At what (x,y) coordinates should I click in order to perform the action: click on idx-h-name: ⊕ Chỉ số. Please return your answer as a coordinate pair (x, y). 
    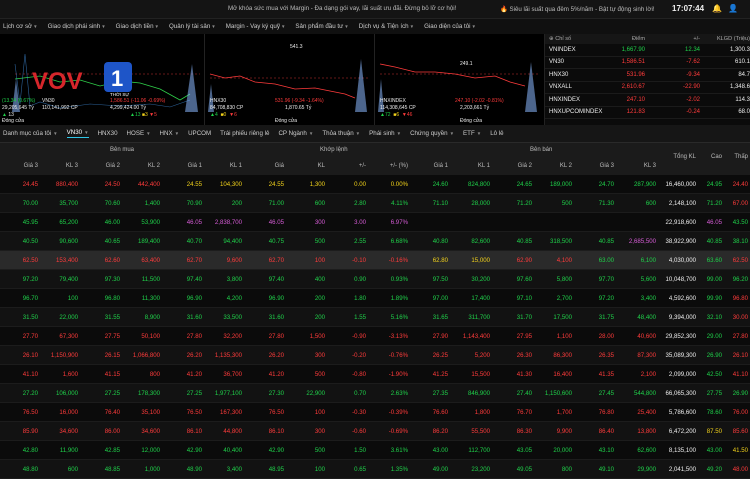
    Looking at the image, I should click on (560, 39).